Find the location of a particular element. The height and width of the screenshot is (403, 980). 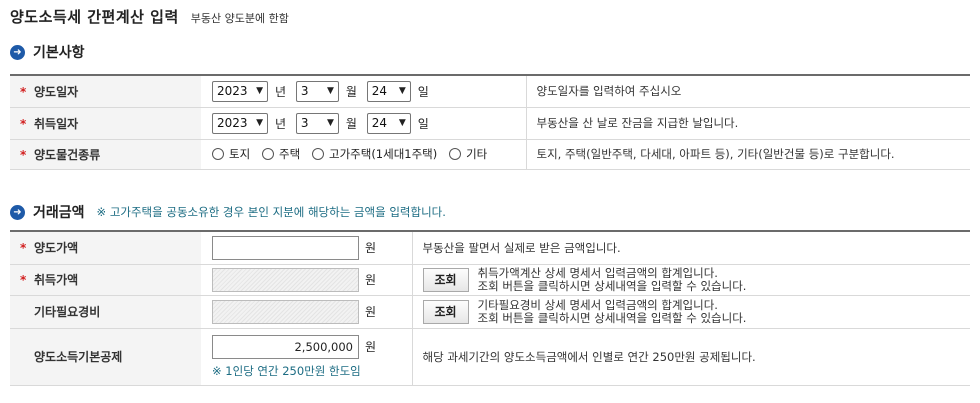

acquisition-price-cell: 원 is located at coordinates (307, 280).